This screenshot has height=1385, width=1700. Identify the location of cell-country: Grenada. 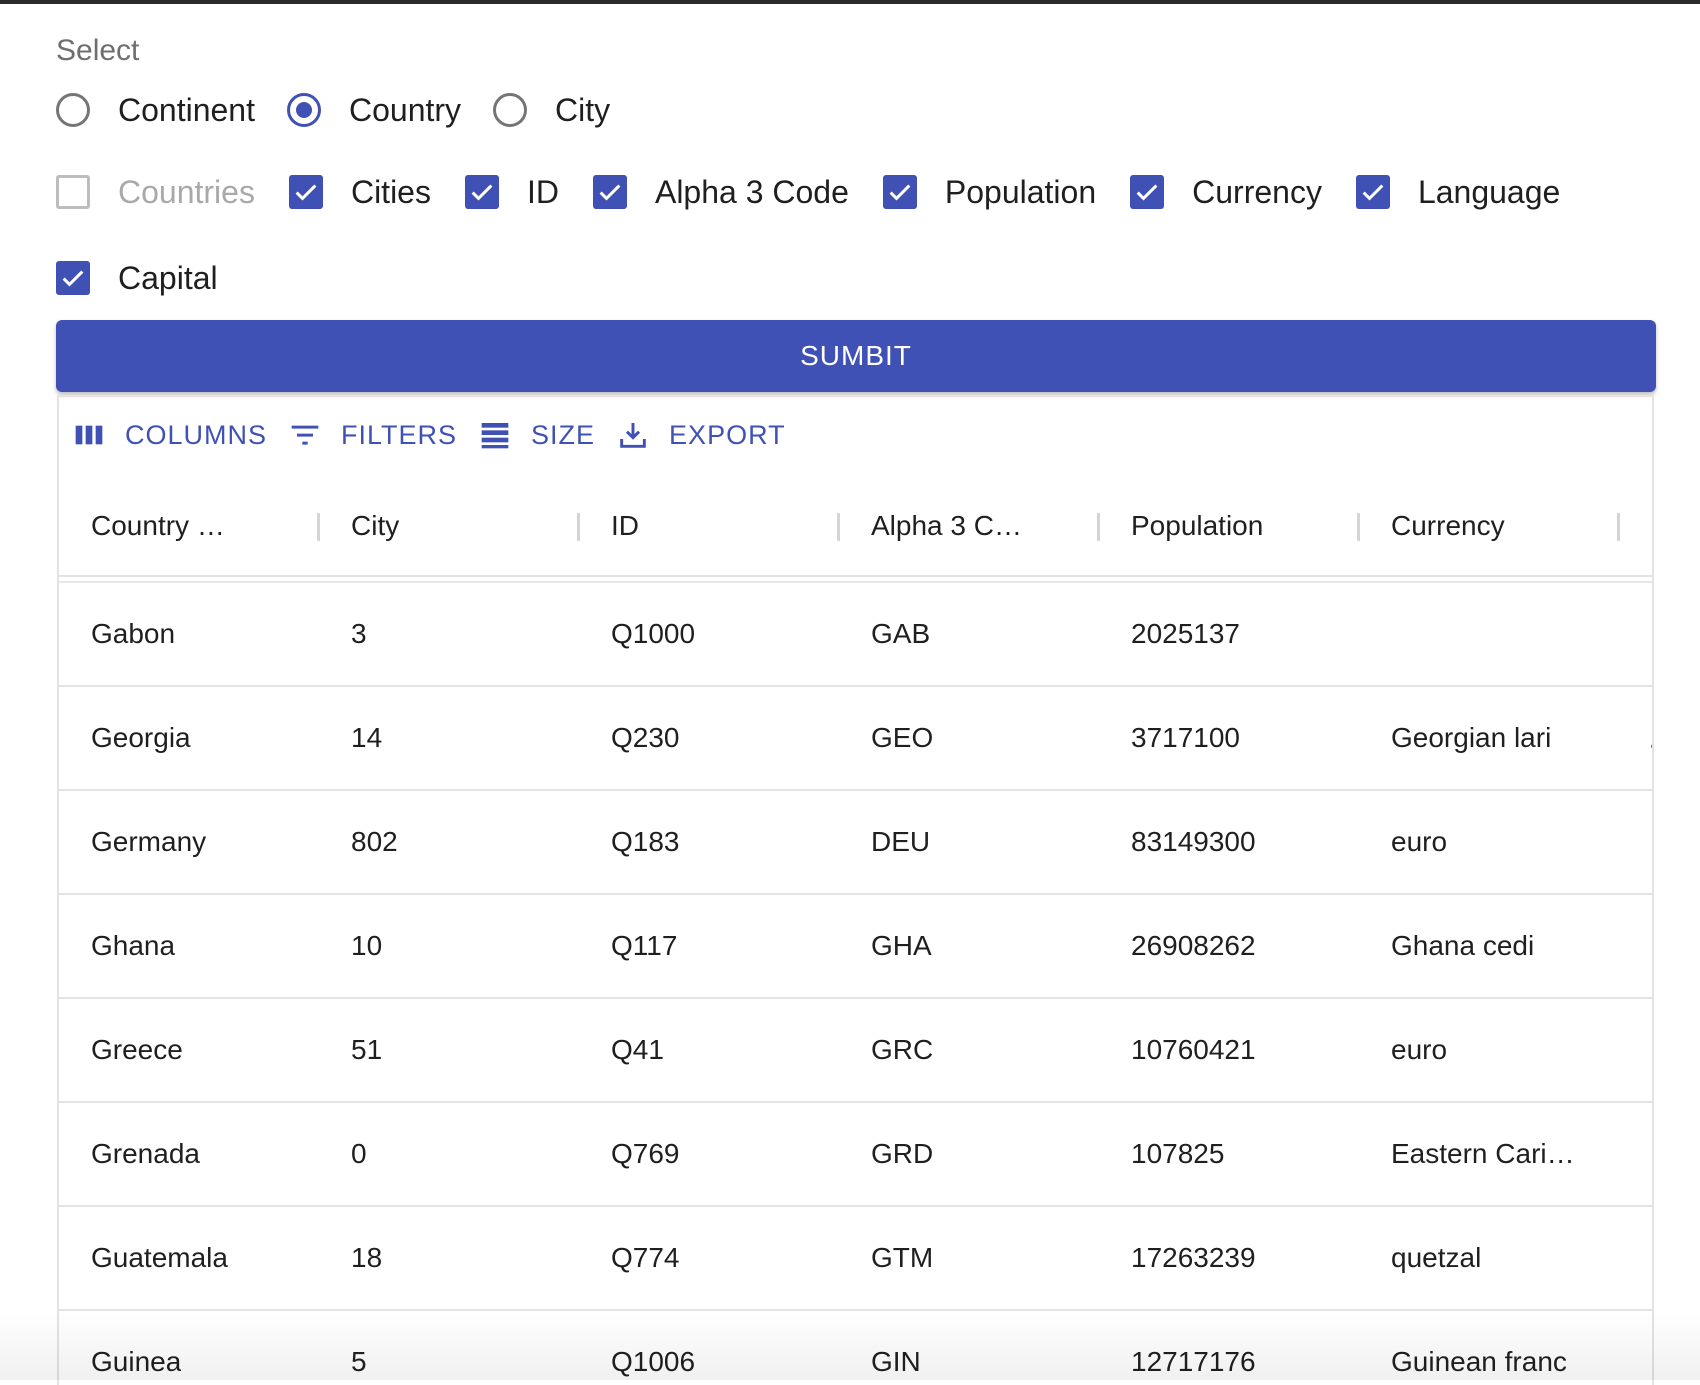
(145, 1153).